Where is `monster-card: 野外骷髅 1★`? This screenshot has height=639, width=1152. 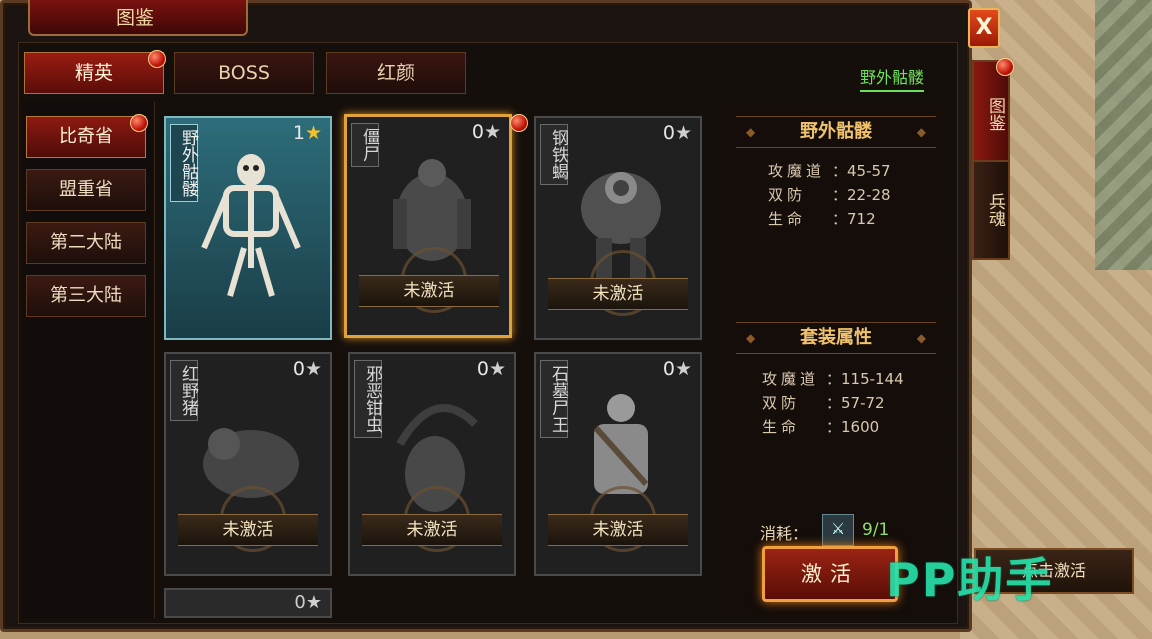
monster-card: 野外骷髅 1★ is located at coordinates (248, 228).